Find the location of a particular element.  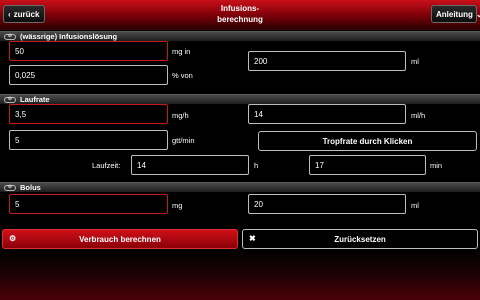

page-title-line2: berechnung is located at coordinates (240, 19).